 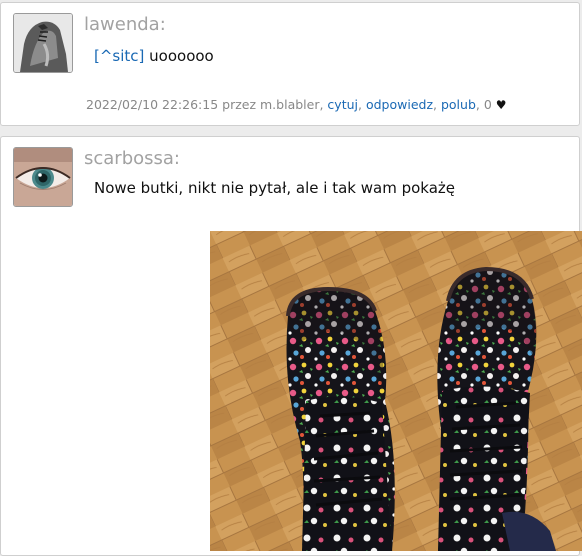 I want to click on quote-button: cytuj, so click(x=342, y=104).